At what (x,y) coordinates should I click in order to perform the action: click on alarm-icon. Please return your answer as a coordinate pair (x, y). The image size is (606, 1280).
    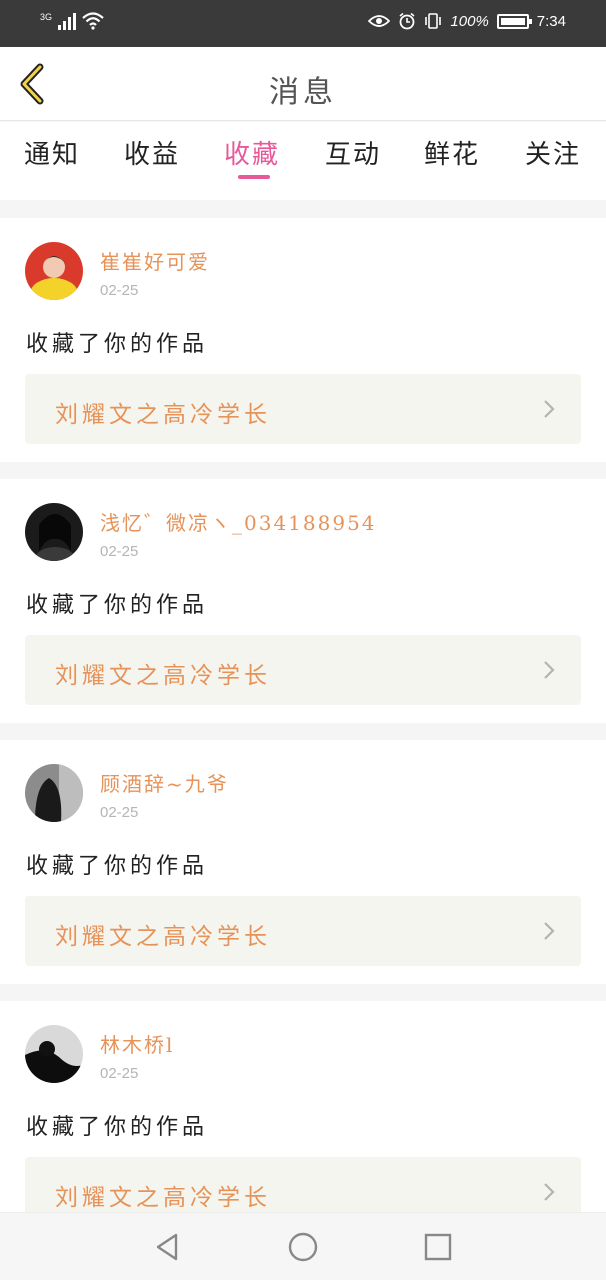
    Looking at the image, I should click on (407, 21).